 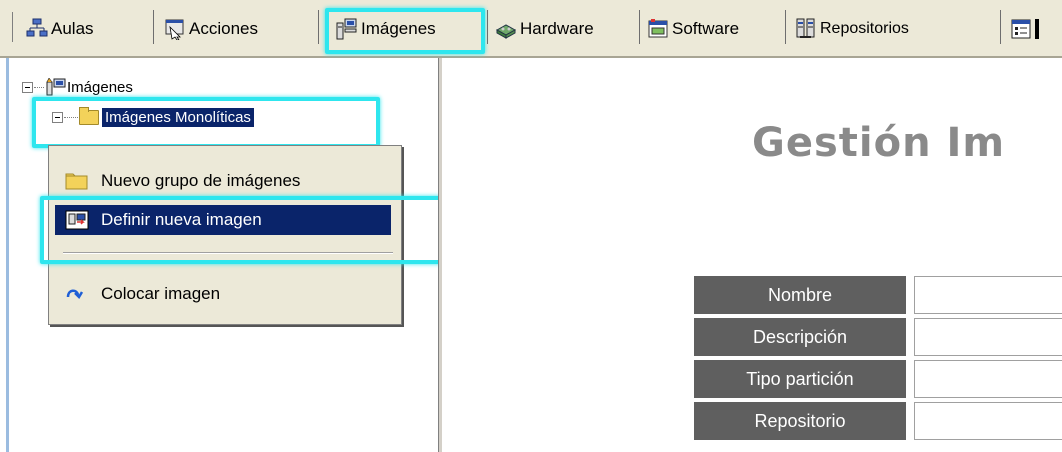 I want to click on menu-selection-highlight, so click(x=254, y=230).